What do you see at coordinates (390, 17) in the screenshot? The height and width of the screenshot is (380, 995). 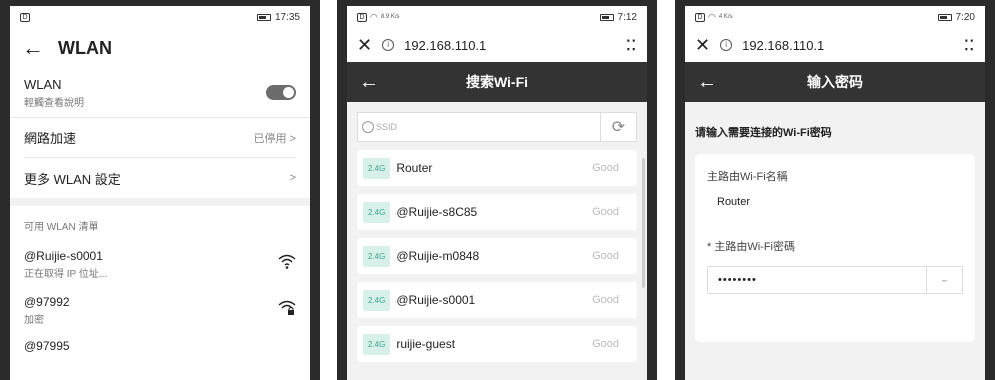 I see `net-speed: 8.9 K/s` at bounding box center [390, 17].